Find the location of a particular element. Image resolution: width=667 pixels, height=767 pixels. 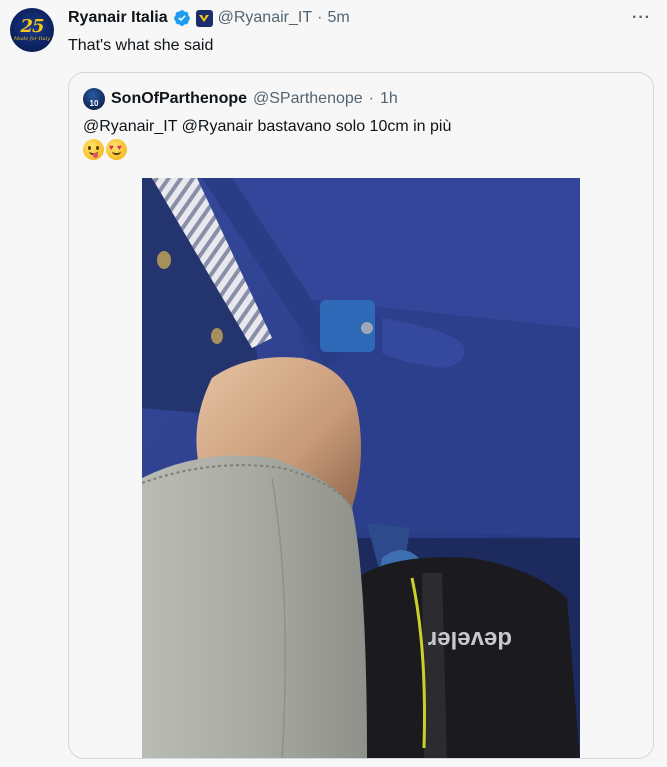

smiling-face-with-heart-eyes-icon: ♥ ♥ is located at coordinates (116, 149).